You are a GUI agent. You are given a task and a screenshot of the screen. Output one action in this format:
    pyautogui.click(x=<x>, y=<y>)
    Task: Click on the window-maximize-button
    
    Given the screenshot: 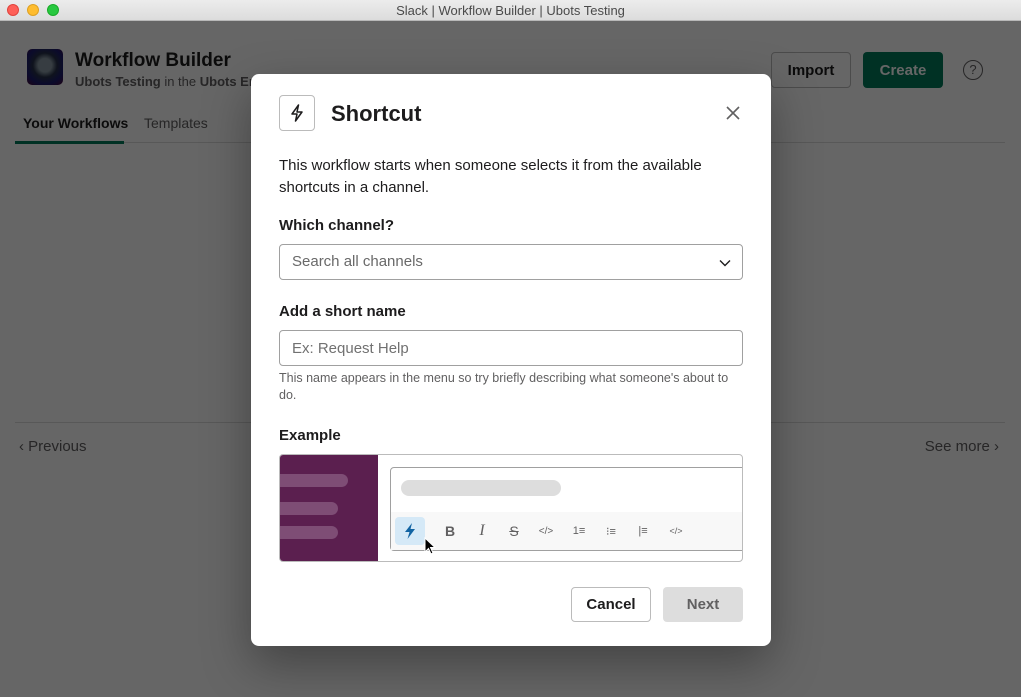 What is the action you would take?
    pyautogui.click(x=53, y=10)
    